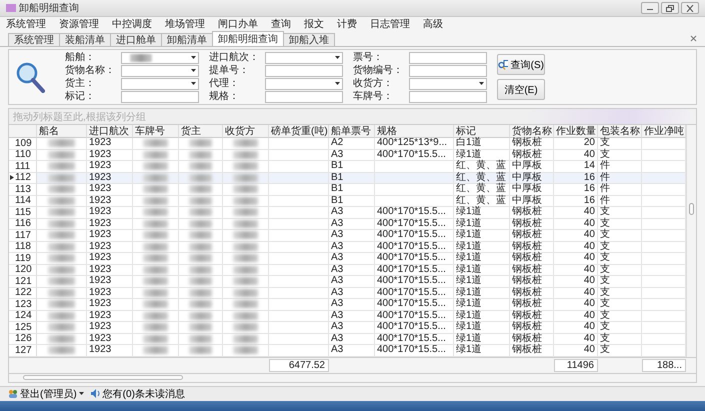  I want to click on menu-item: 堆场管理, so click(185, 23).